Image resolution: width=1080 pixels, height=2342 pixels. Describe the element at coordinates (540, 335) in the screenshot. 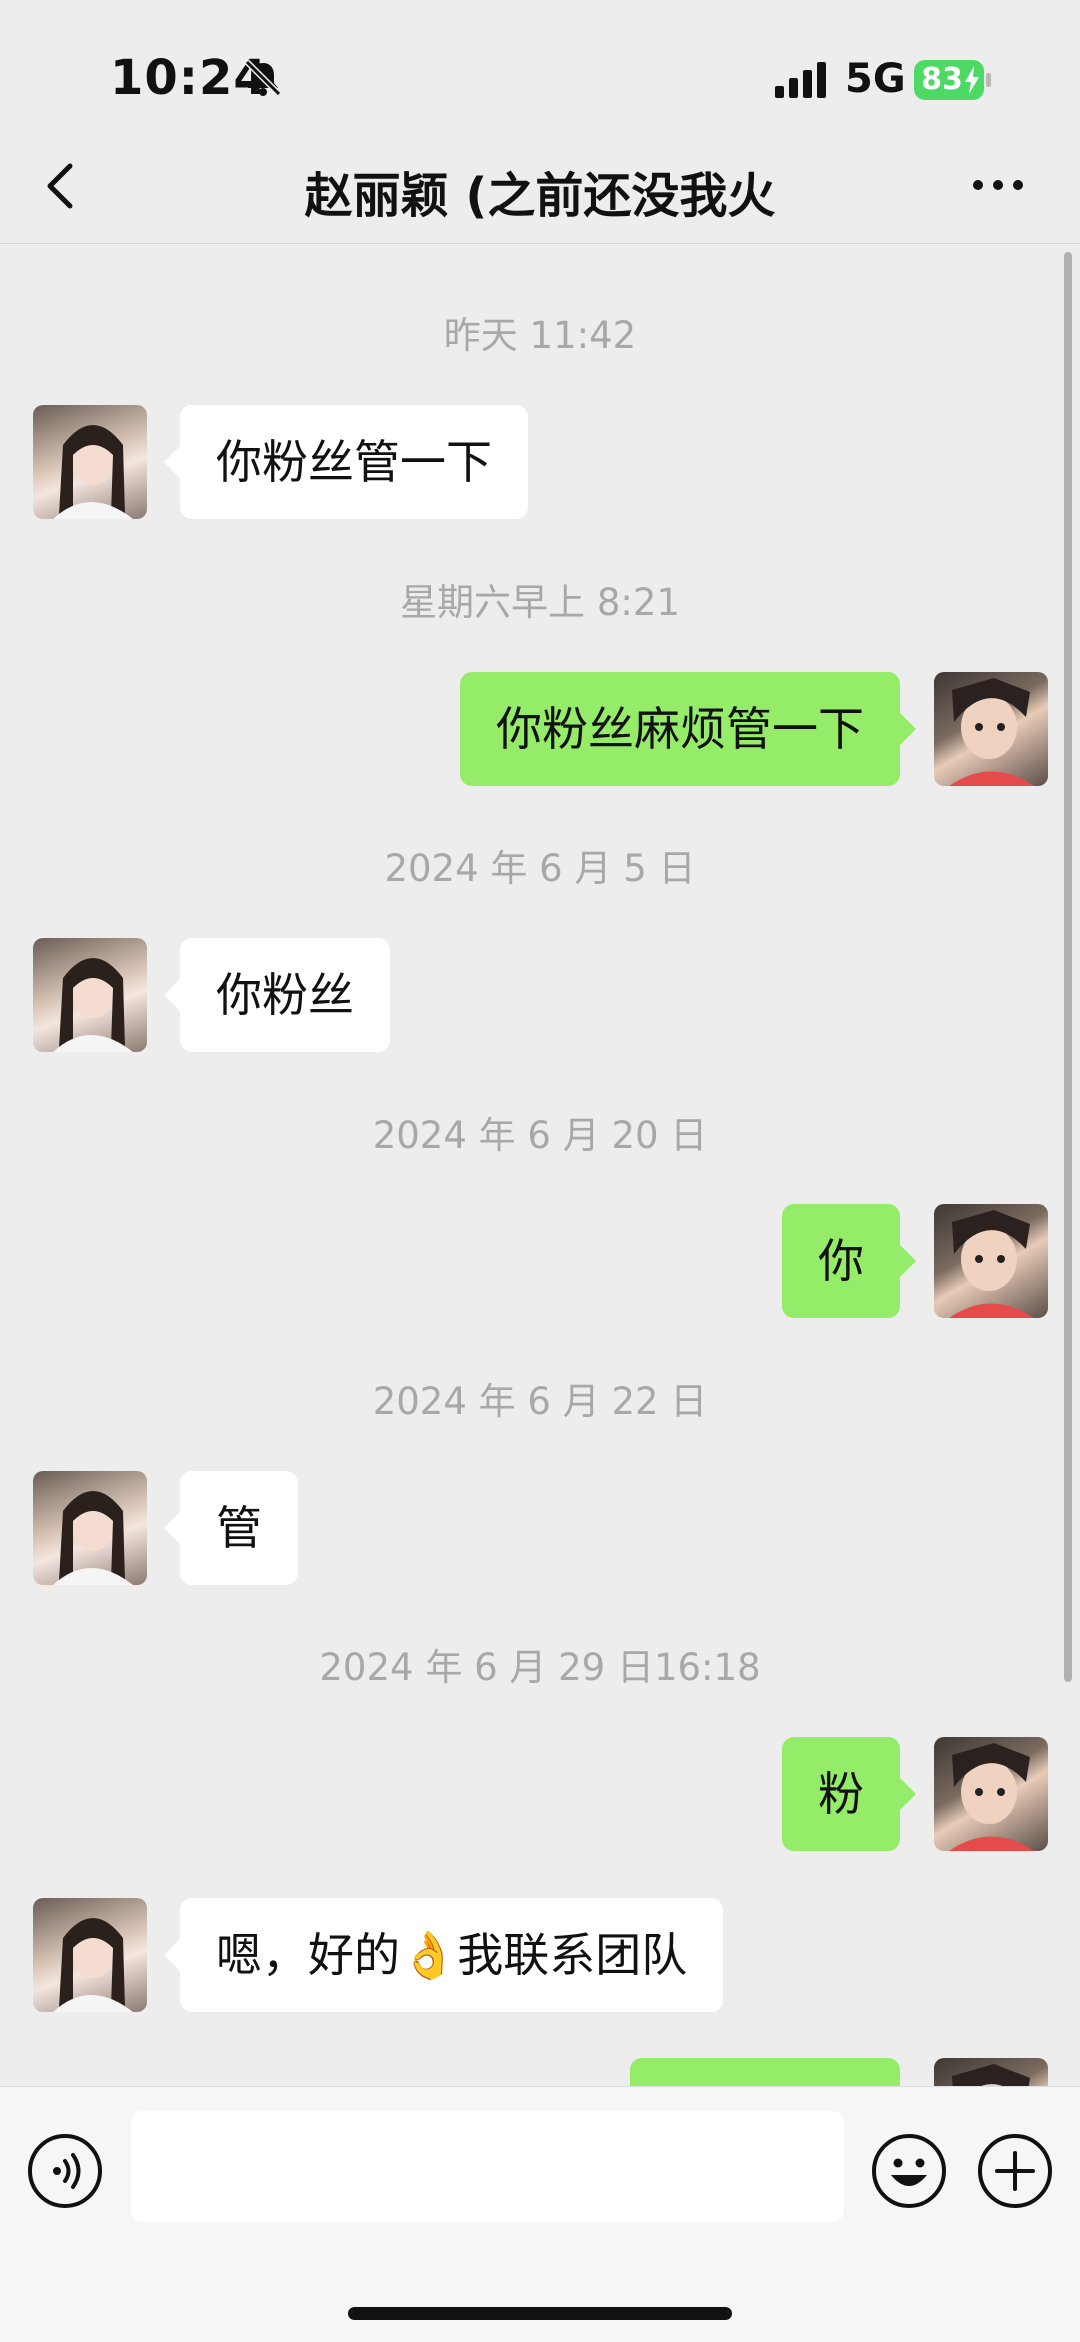

I see `timestamp: 昨天 11:42` at that location.